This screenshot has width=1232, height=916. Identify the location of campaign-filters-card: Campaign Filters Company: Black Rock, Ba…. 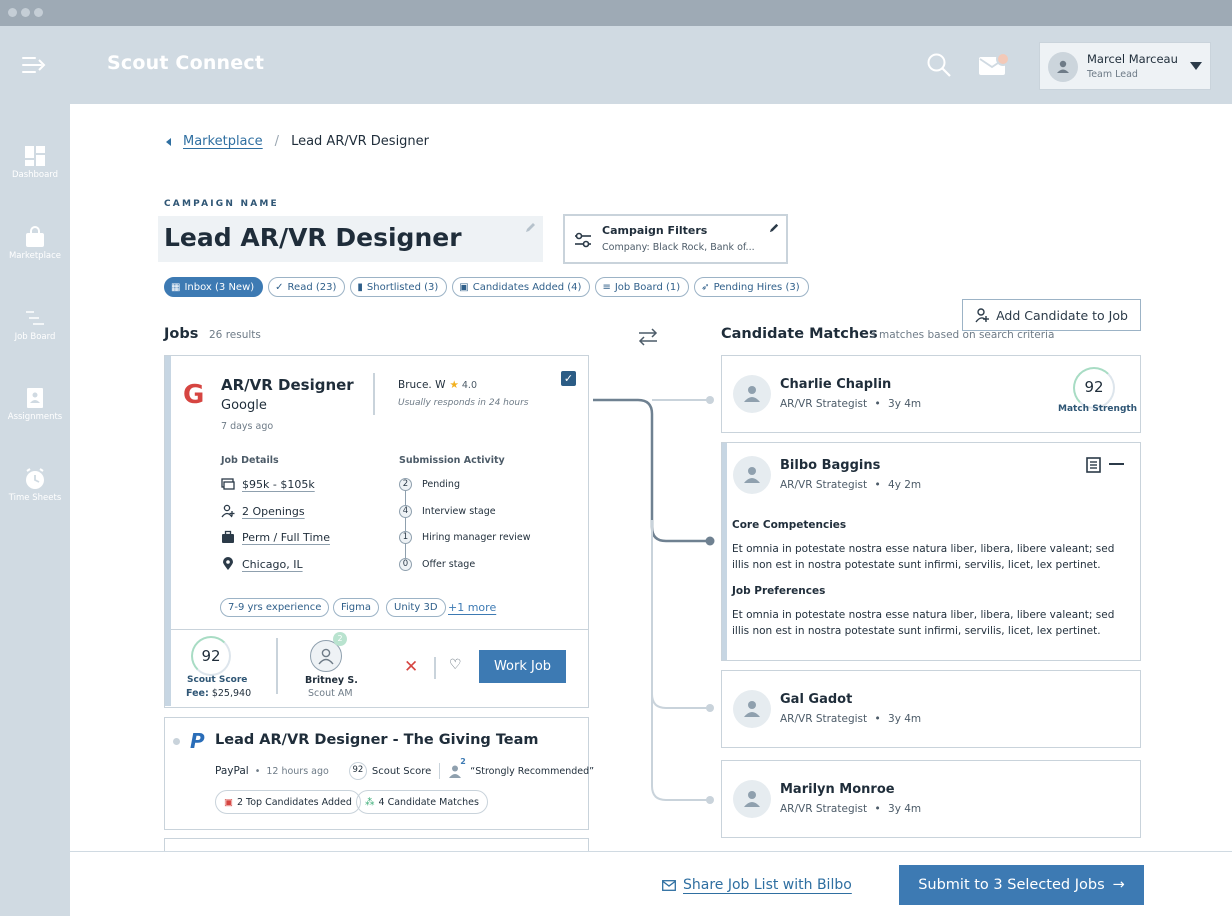
(675, 239).